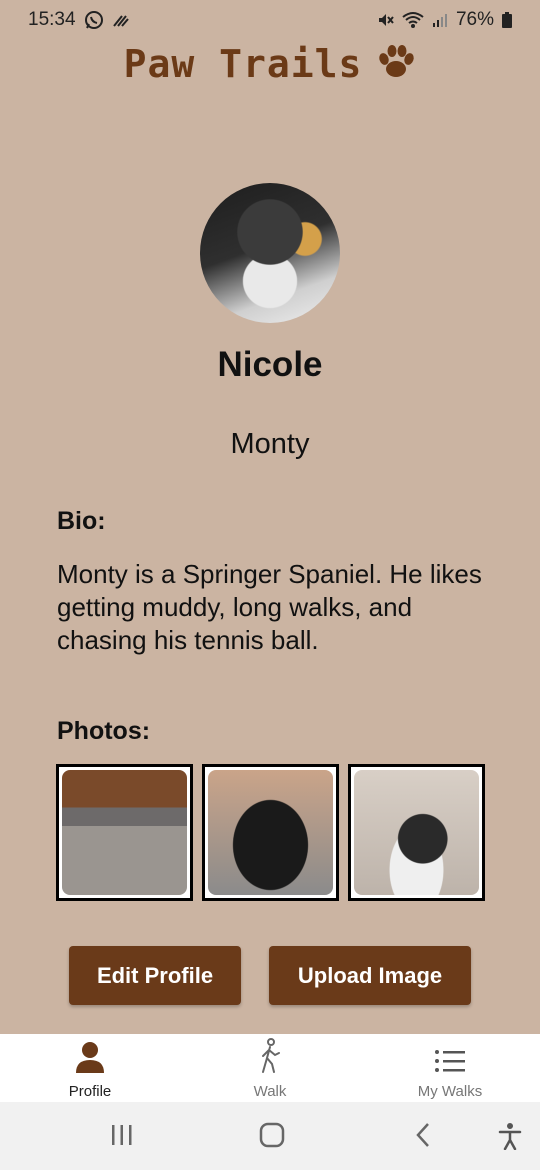 This screenshot has height=1170, width=540. I want to click on bio-label: Bio:, so click(81, 521).